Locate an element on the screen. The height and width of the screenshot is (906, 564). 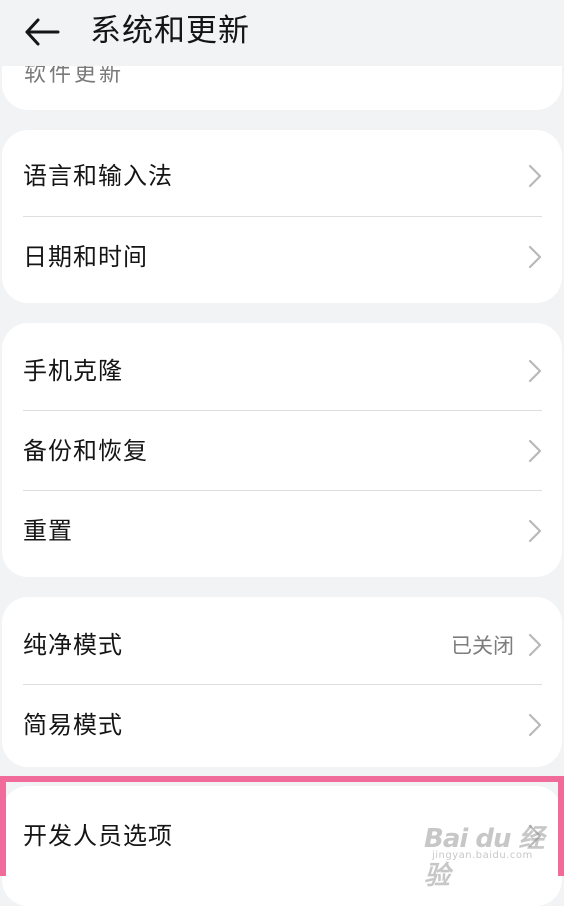
settings-item-clipped: 软件更新 is located at coordinates (74, 77).